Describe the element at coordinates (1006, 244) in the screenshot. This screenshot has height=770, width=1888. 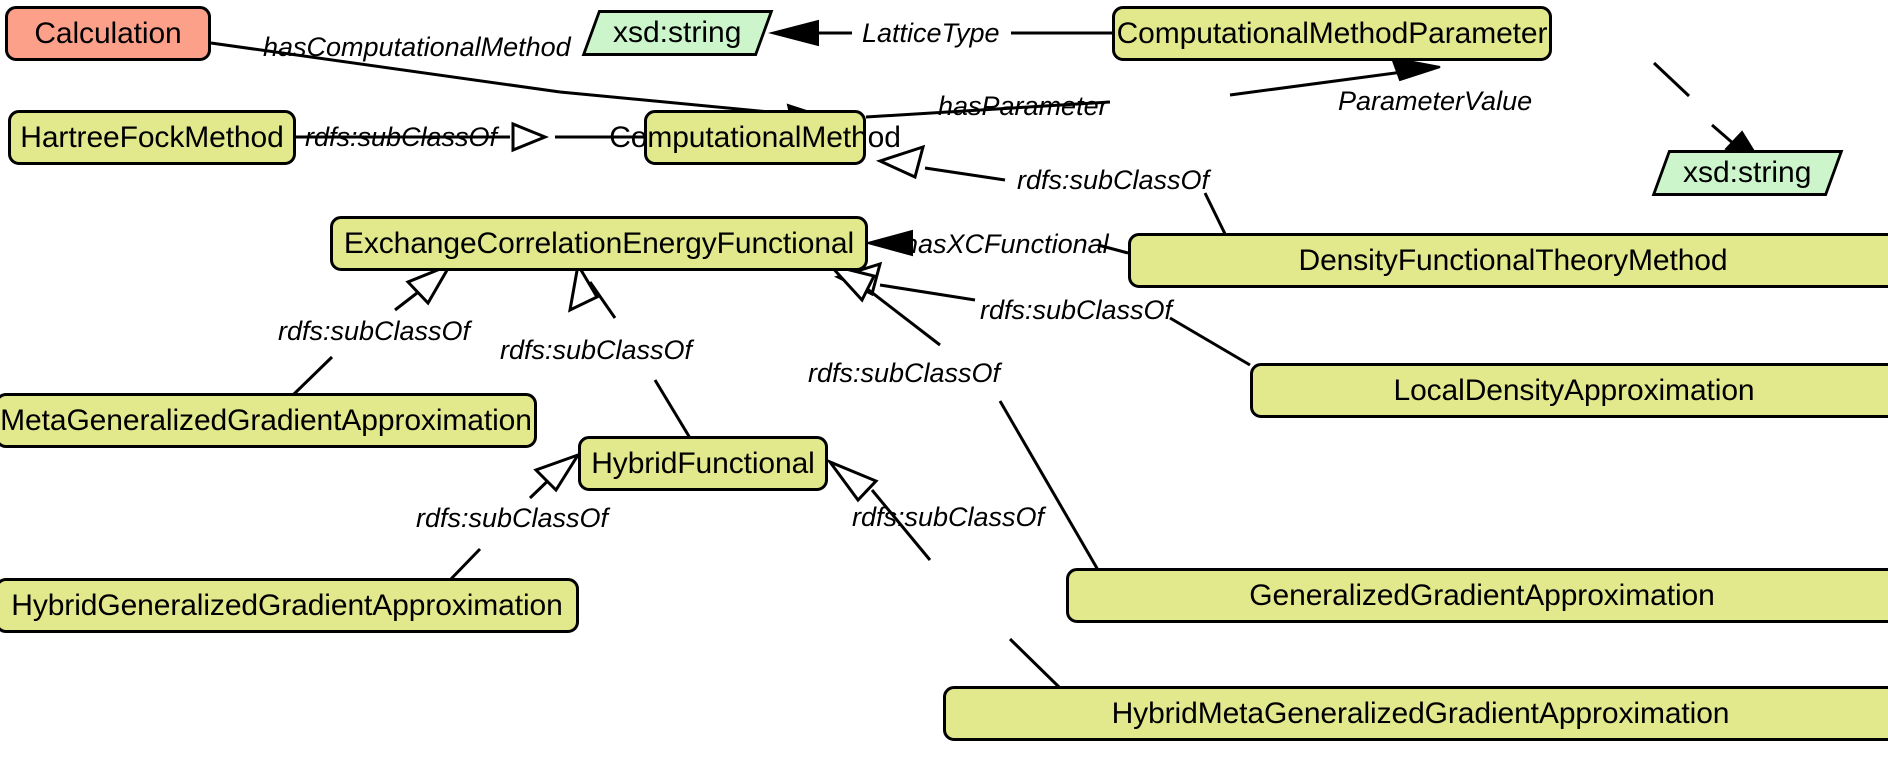
I see `edge-label-hasxcfunctional: hasXCFunctional` at that location.